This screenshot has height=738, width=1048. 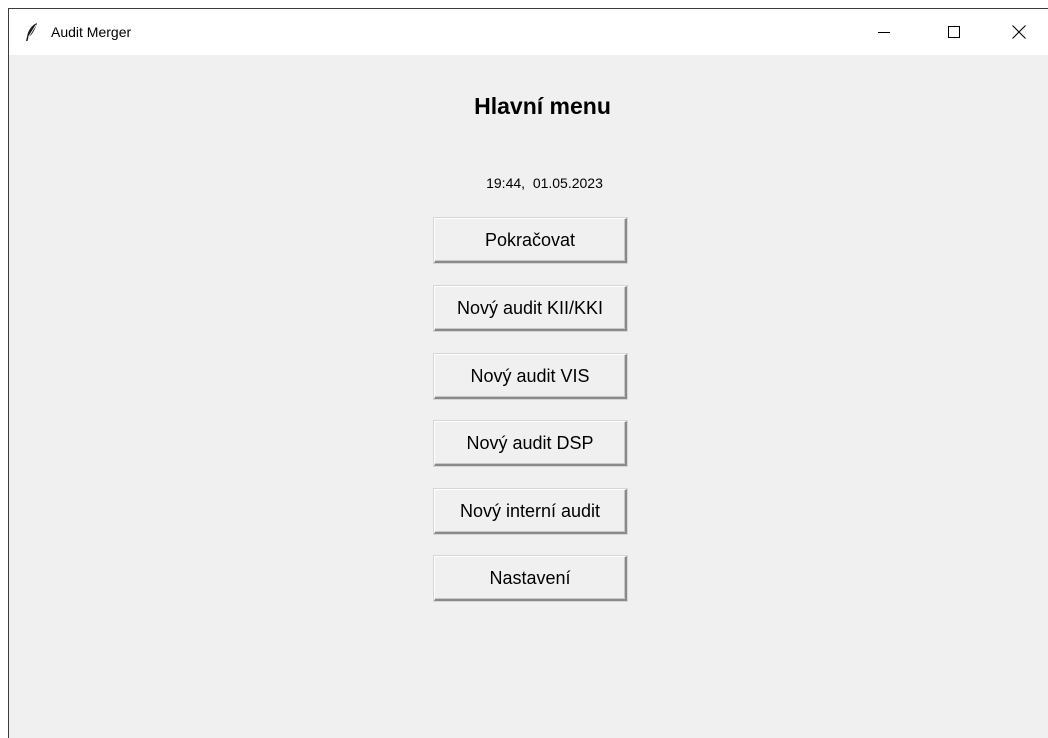 What do you see at coordinates (91, 32) in the screenshot?
I see `window-title: Audit Merger` at bounding box center [91, 32].